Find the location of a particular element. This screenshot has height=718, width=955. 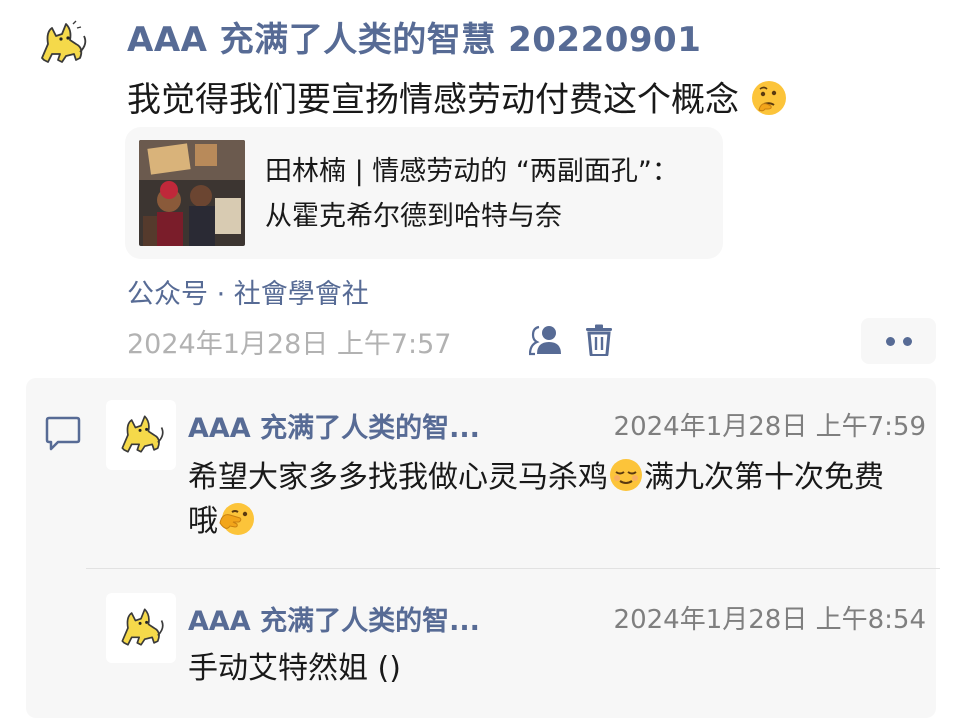

trash-icon is located at coordinates (599, 340).